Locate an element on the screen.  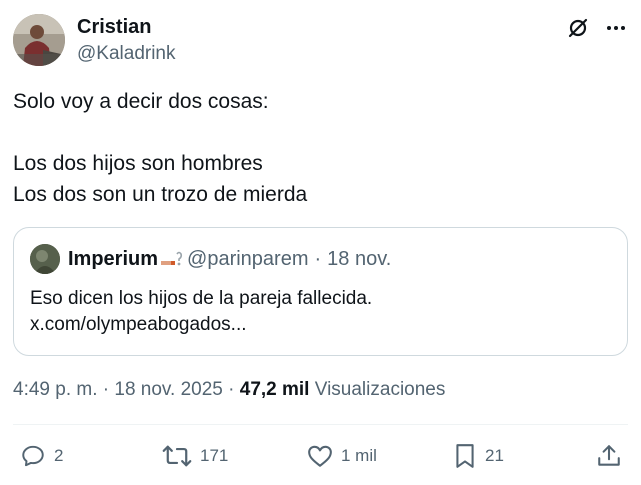
share-button is located at coordinates (609, 456).